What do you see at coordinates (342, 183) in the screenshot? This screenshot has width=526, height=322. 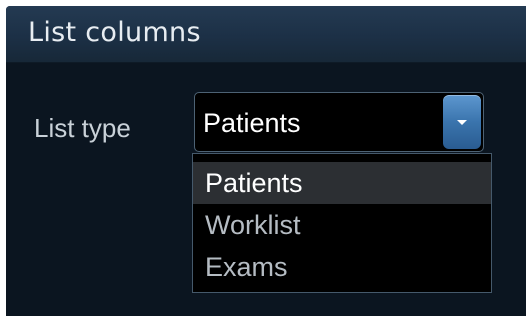 I see `option-patients: Patients` at bounding box center [342, 183].